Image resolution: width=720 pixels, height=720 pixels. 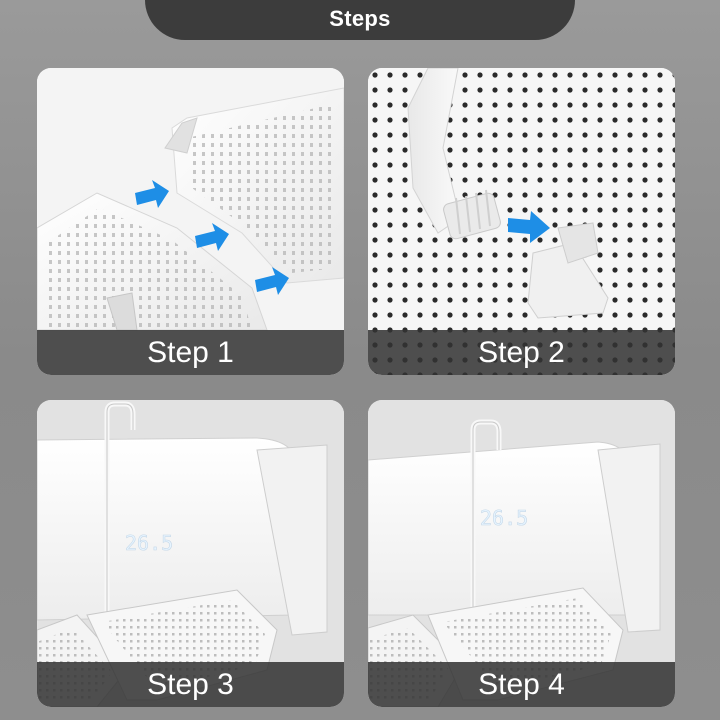 I want to click on step-1-label: Step 1, so click(x=190, y=352).